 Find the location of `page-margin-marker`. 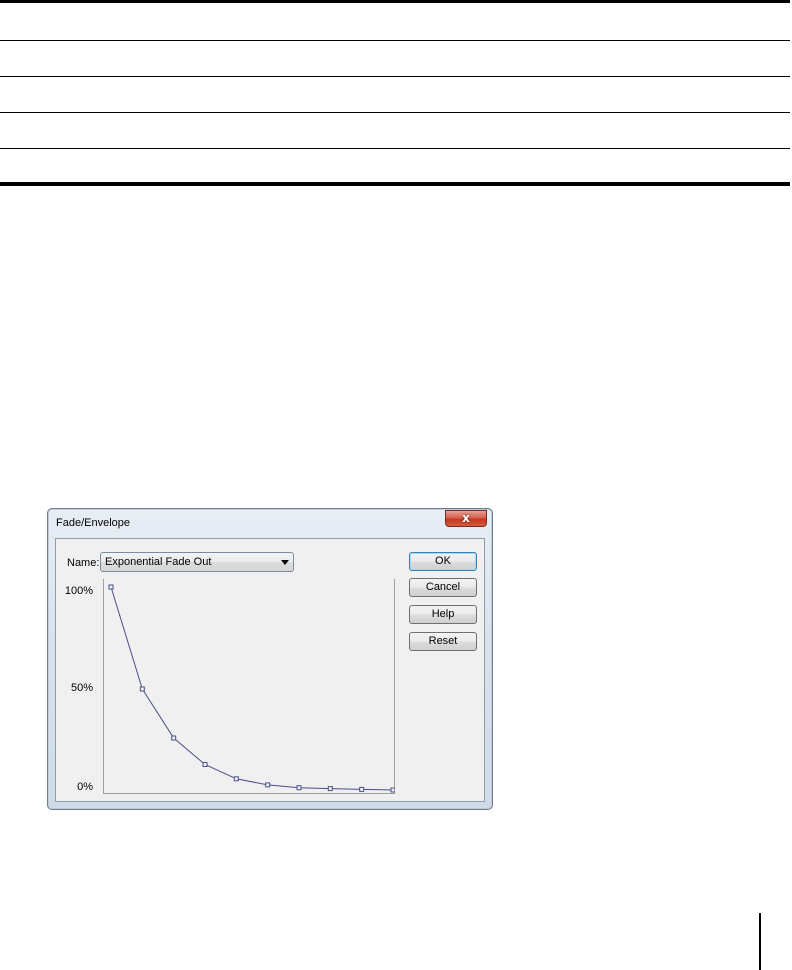

page-margin-marker is located at coordinates (760, 941).